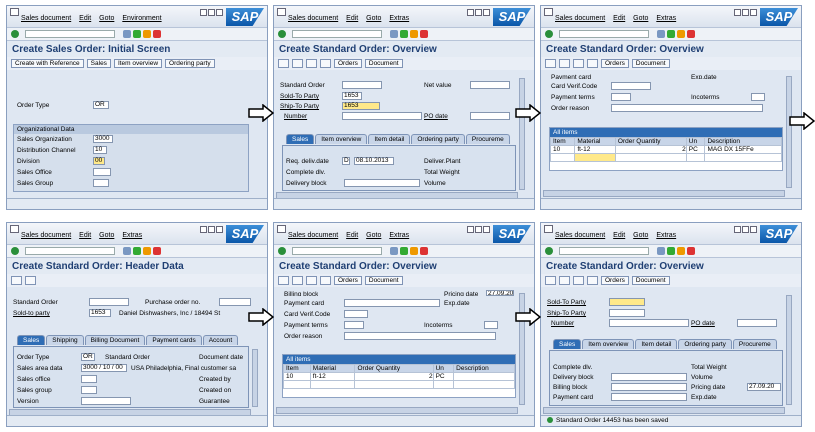 This screenshot has width=815, height=432. Describe the element at coordinates (354, 325) in the screenshot. I see `payment-terms-field` at that location.